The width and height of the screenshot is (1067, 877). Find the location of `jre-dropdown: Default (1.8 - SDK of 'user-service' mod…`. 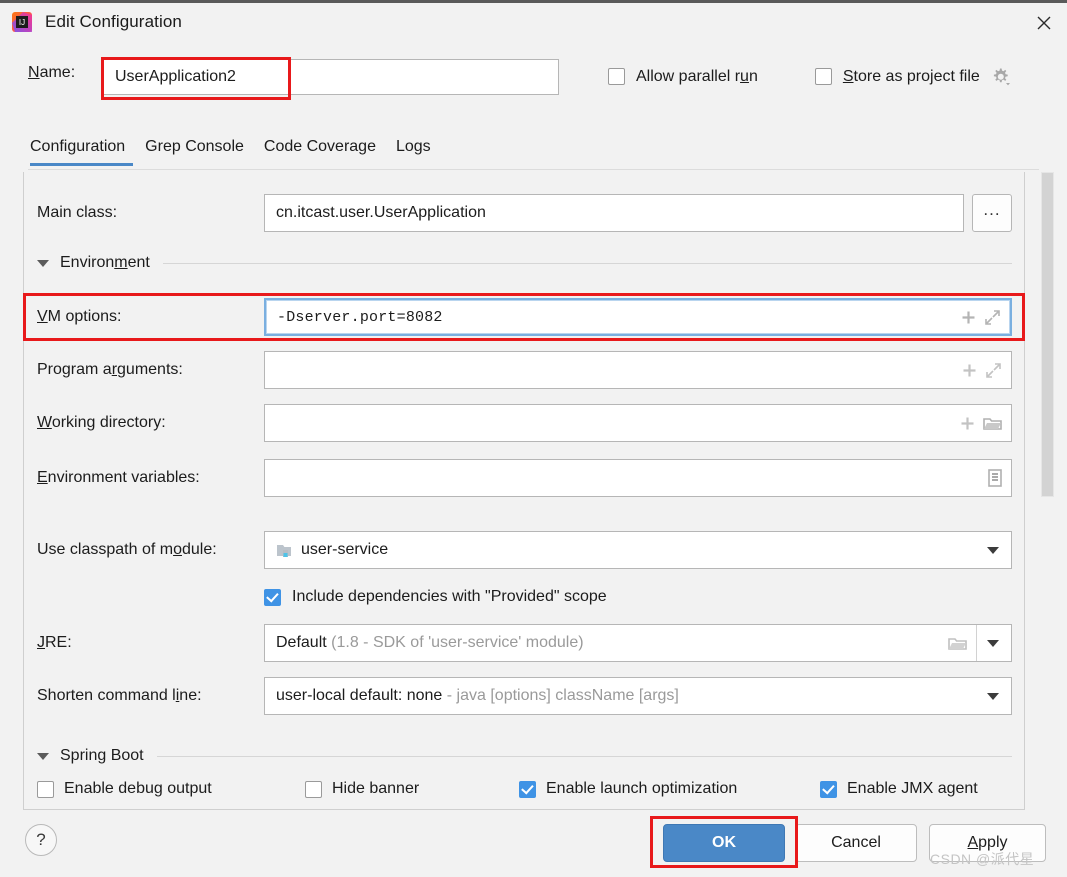

jre-dropdown: Default (1.8 - SDK of 'user-service' mod… is located at coordinates (638, 643).